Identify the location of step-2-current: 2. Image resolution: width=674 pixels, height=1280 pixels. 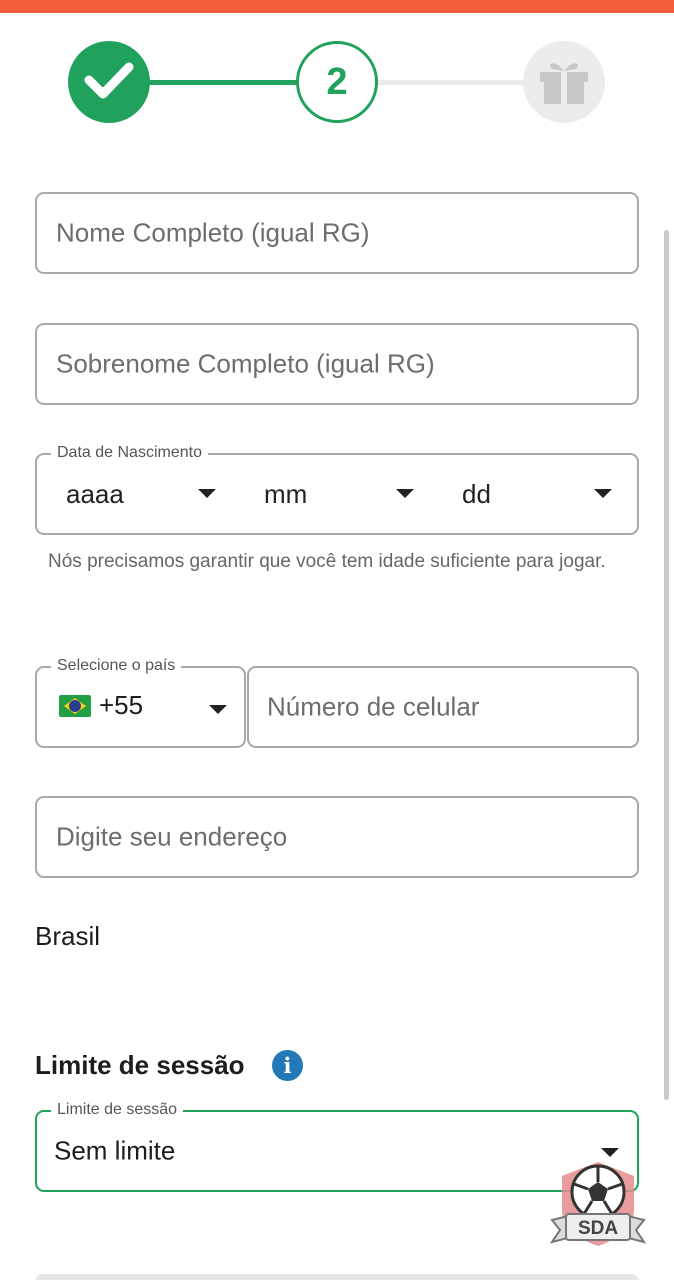
(337, 82).